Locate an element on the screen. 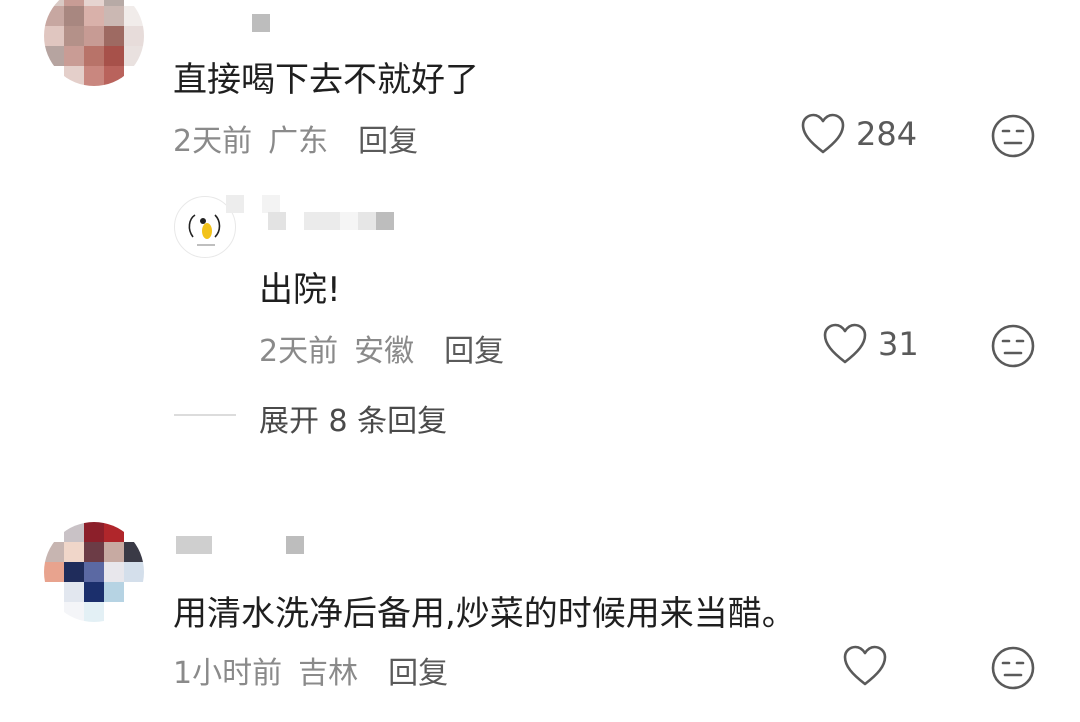 The height and width of the screenshot is (722, 1080). reply-time: 2天前 is located at coordinates (299, 351).